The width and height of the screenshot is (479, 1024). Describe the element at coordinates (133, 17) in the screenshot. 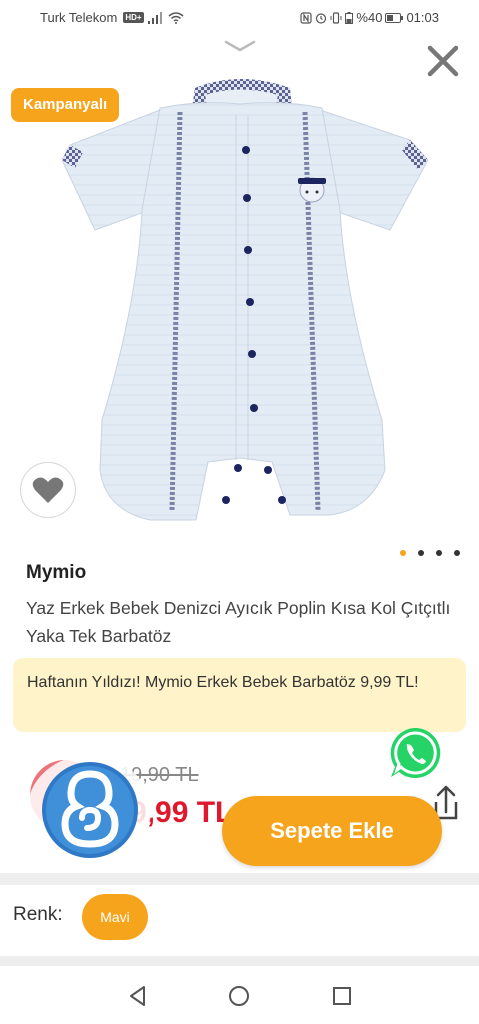

I see `network-badge: HD+` at that location.